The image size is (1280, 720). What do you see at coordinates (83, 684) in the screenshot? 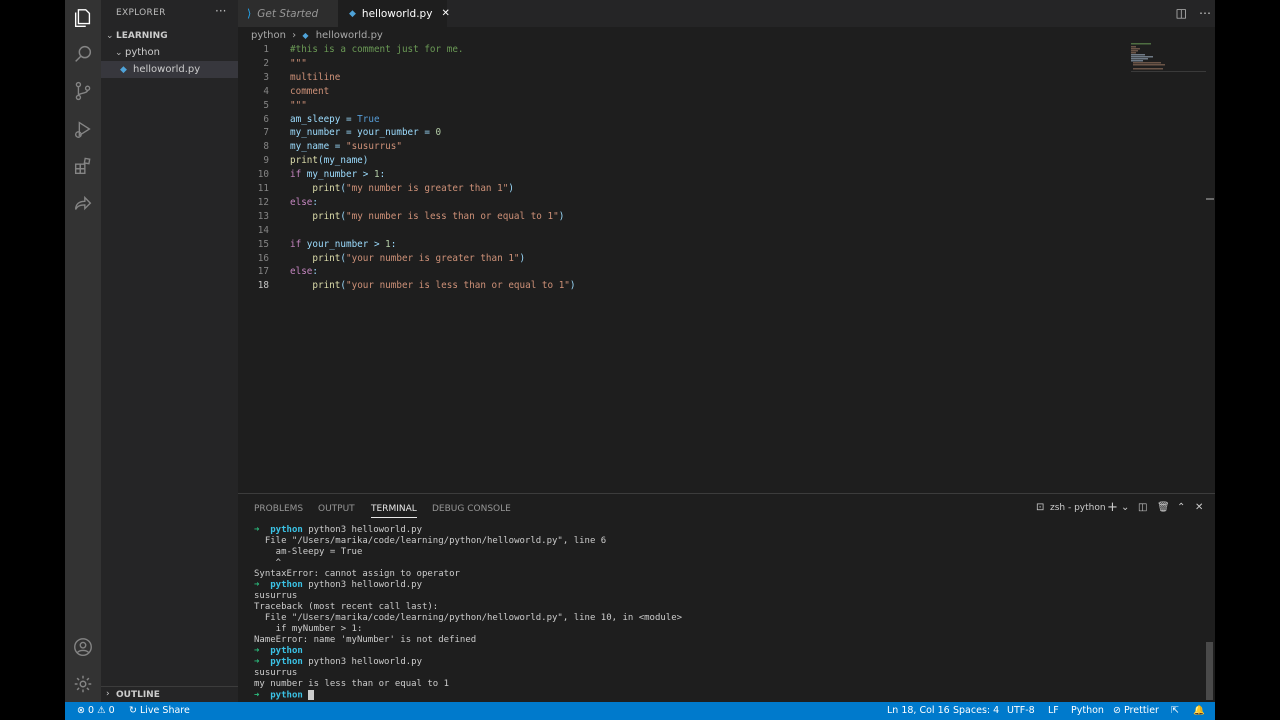
I see `settings-gear-icon` at bounding box center [83, 684].